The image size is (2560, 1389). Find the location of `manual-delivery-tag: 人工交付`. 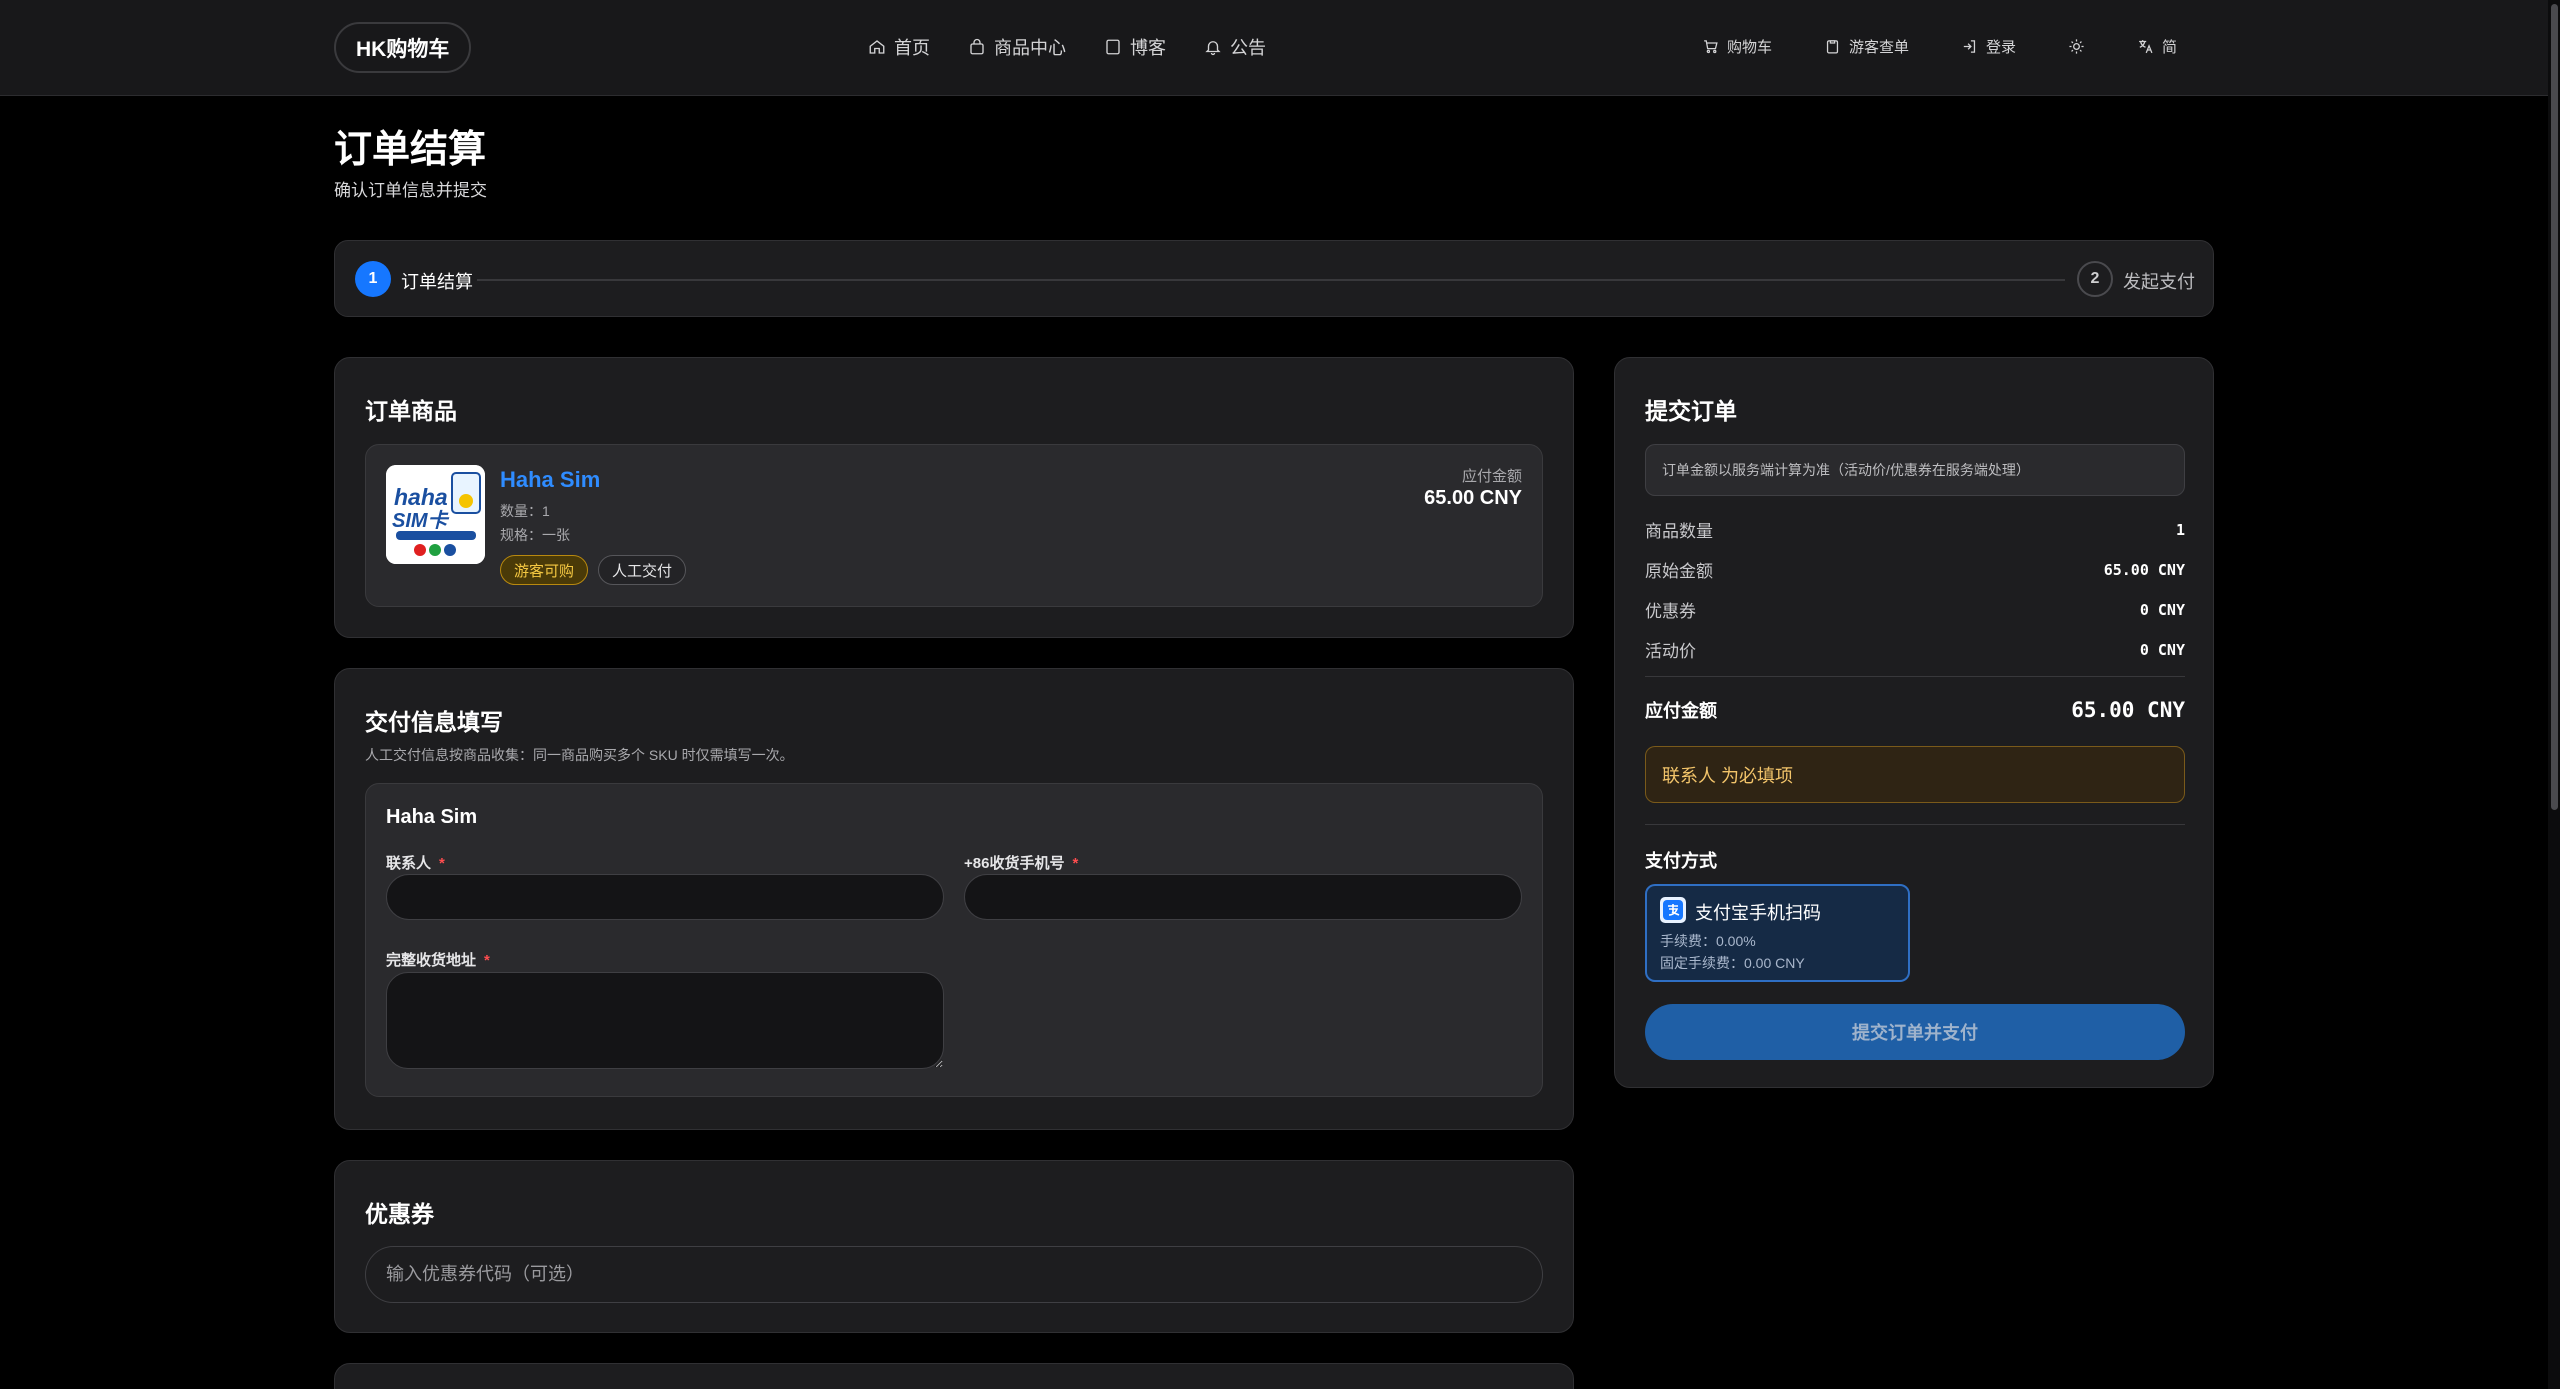

manual-delivery-tag: 人工交付 is located at coordinates (642, 570).